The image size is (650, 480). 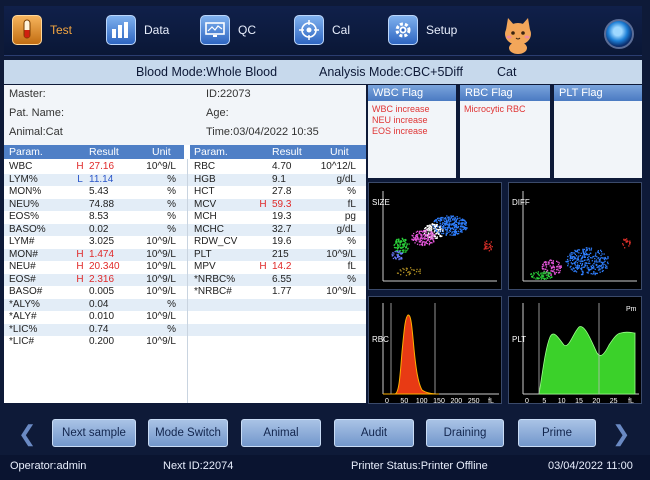 I want to click on next-arrow-icon: ❯, so click(x=622, y=434).